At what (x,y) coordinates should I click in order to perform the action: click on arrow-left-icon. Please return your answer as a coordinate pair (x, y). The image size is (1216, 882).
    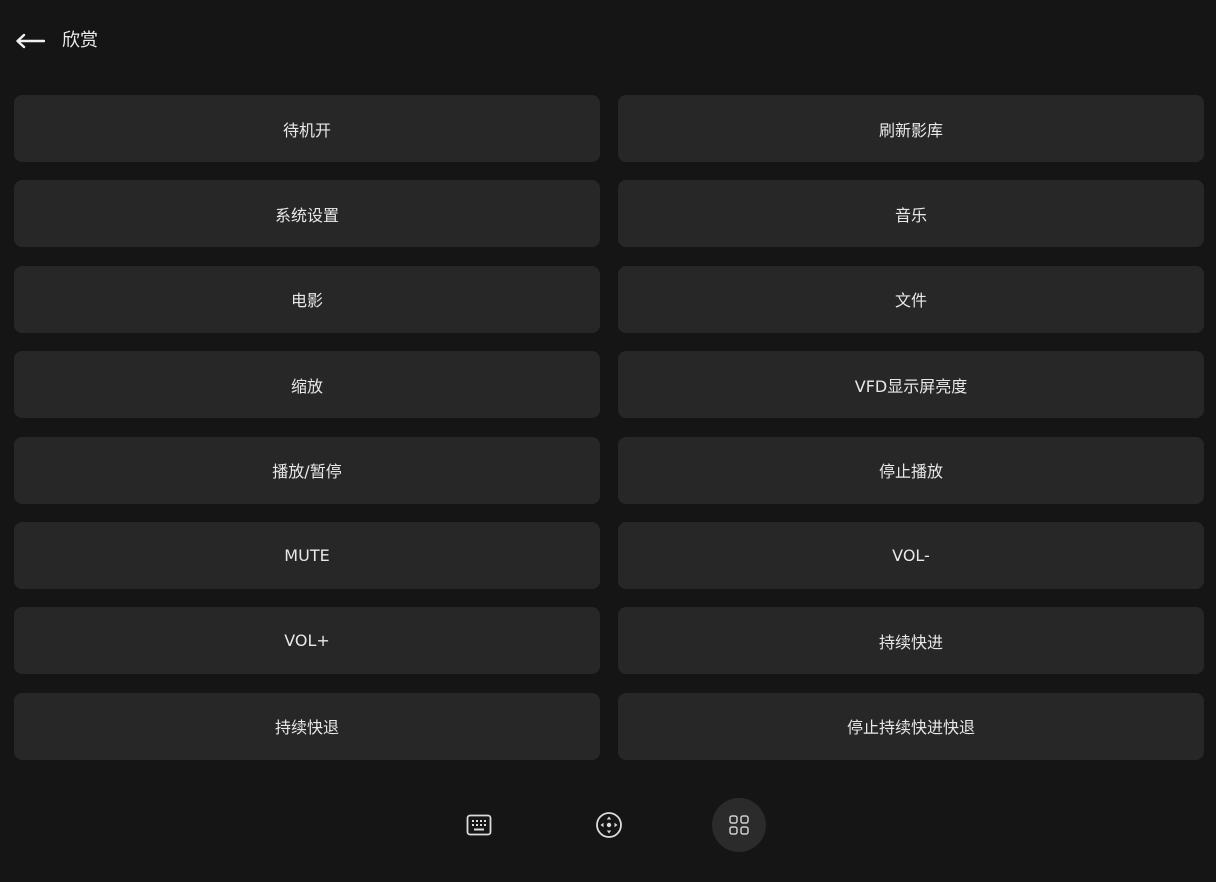
    Looking at the image, I should click on (30, 41).